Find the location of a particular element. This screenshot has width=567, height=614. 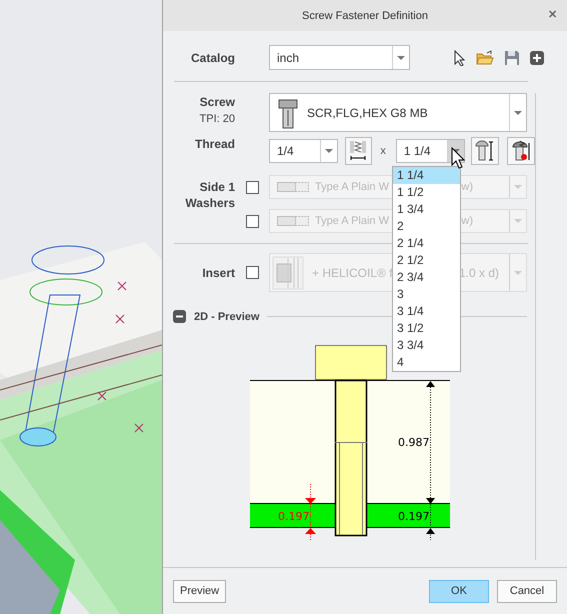

field-label: Catalog is located at coordinates (212, 57).